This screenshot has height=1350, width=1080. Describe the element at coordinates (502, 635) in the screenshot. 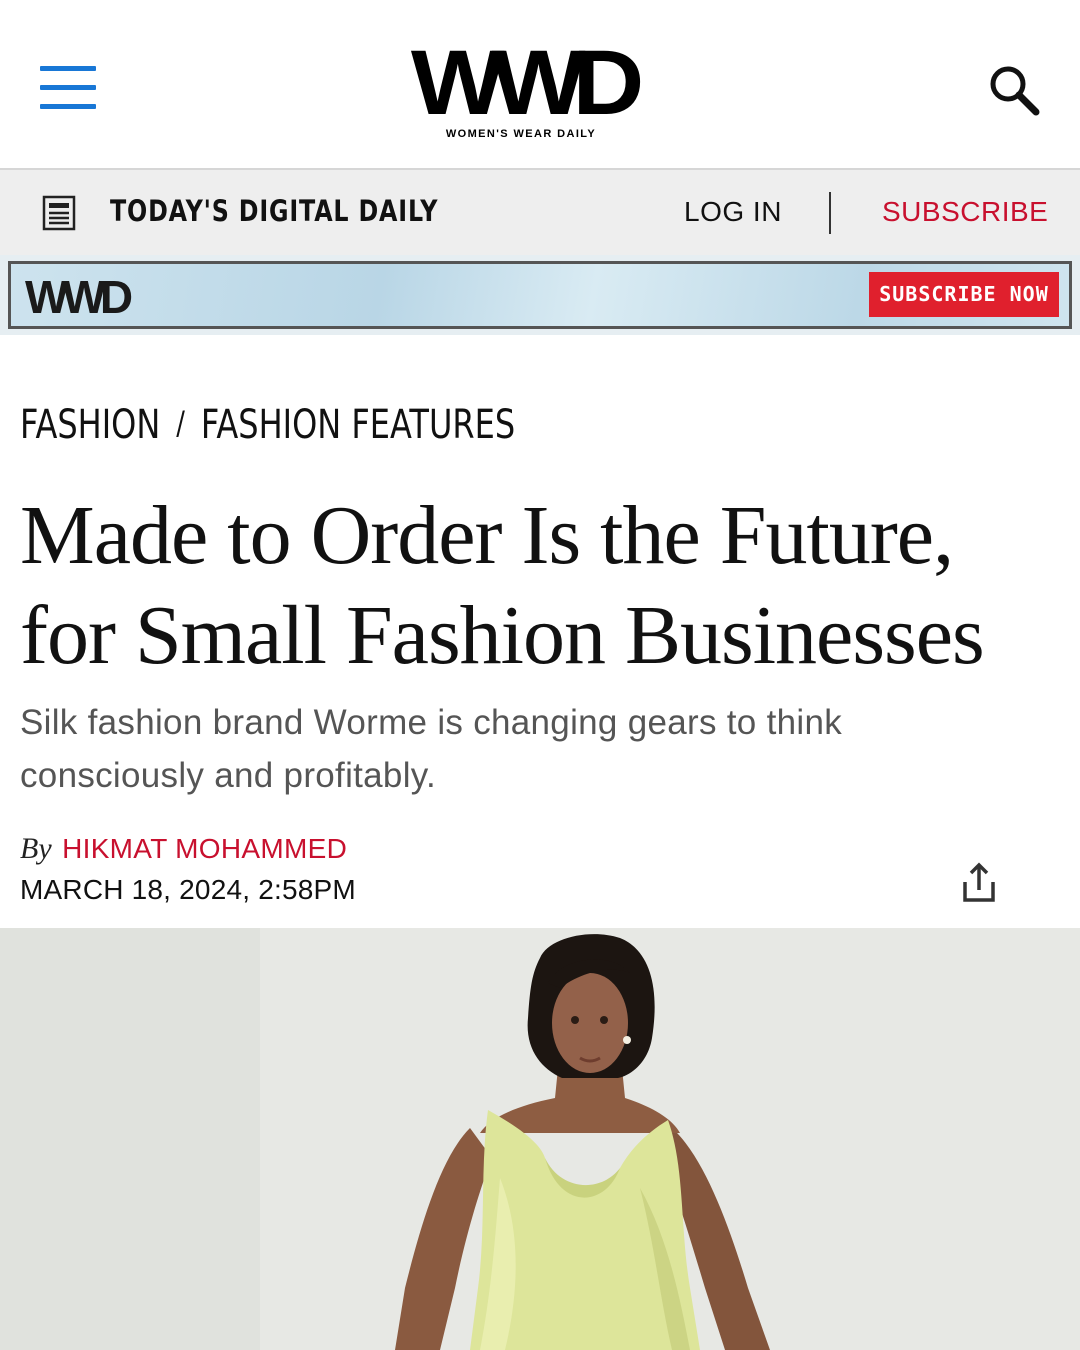

I see `headline-line: for Small Fashion Businesses` at that location.